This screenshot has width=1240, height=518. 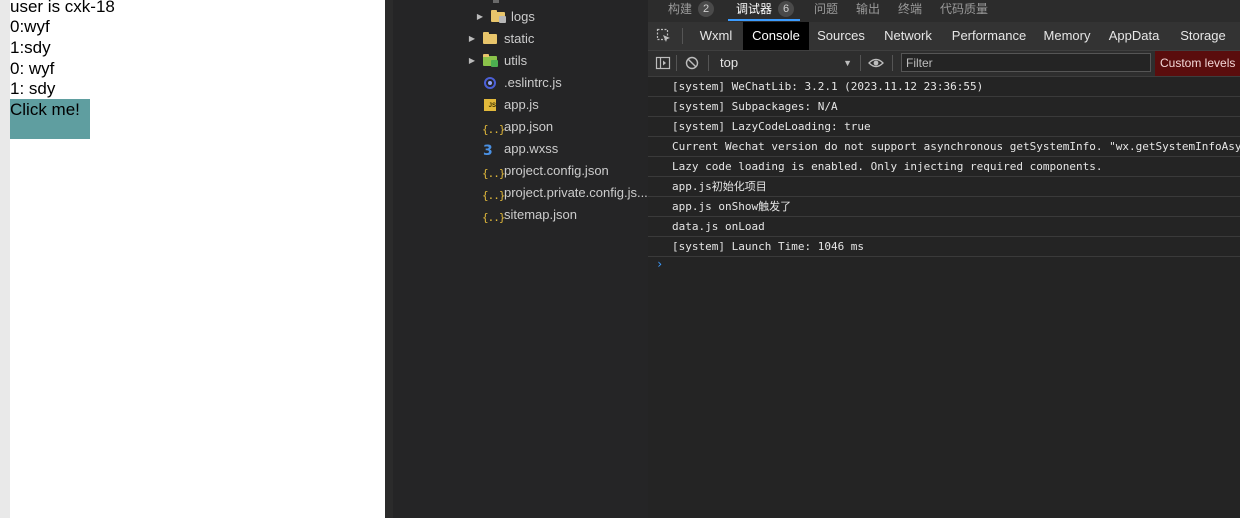 I want to click on click-me-button: Click me!, so click(x=50, y=119).